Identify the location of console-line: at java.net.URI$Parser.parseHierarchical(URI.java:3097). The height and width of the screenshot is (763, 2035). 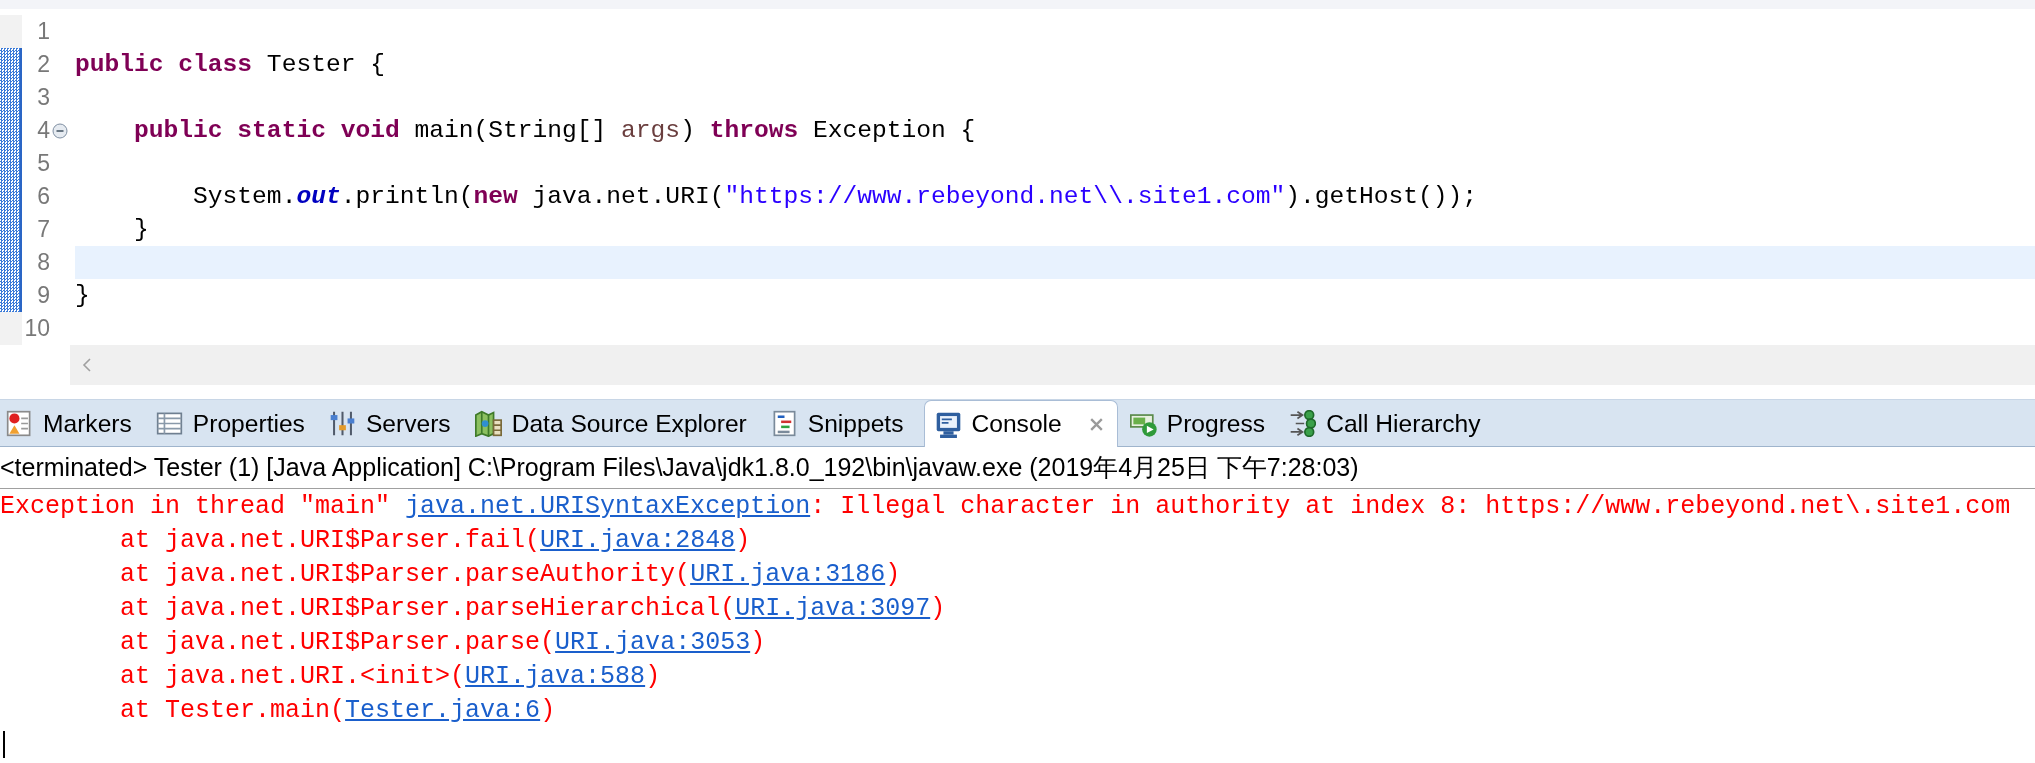
(533, 608).